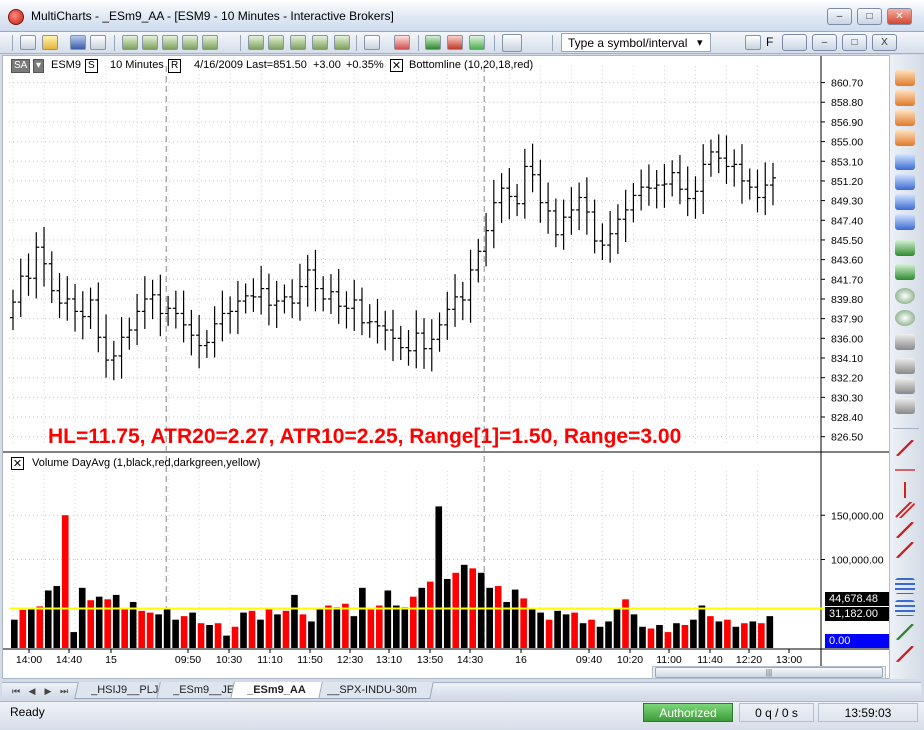  What do you see at coordinates (839, 16) in the screenshot?
I see `minimize-button: –` at bounding box center [839, 16].